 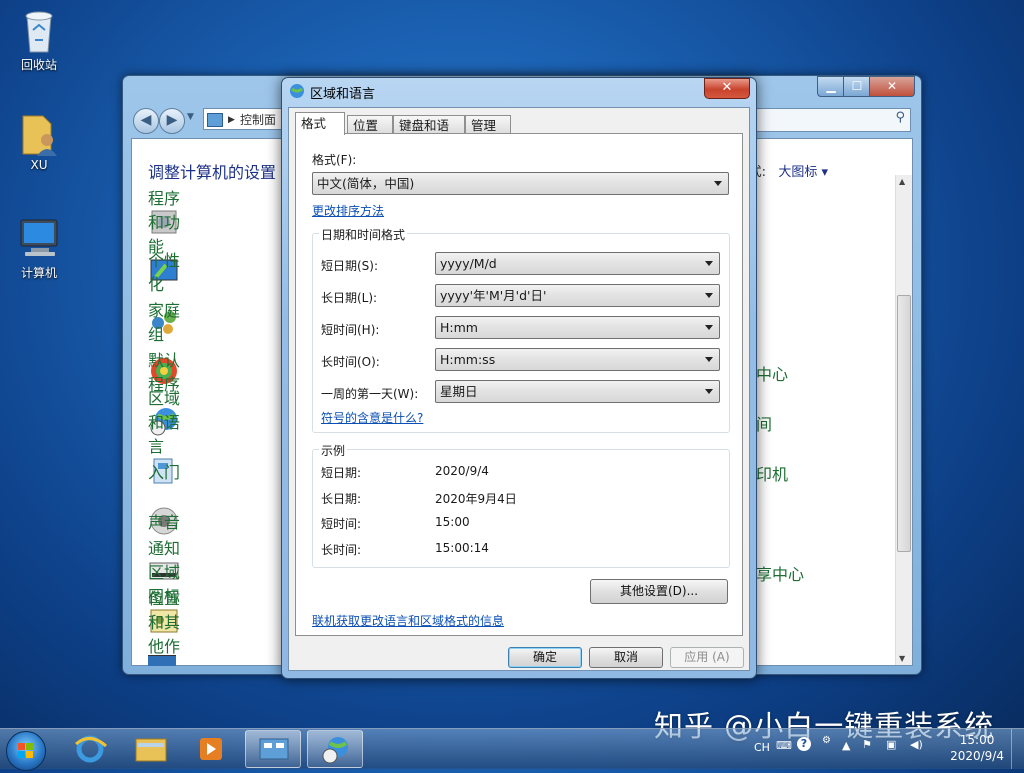 I want to click on taskbar-region-language, so click(x=335, y=749).